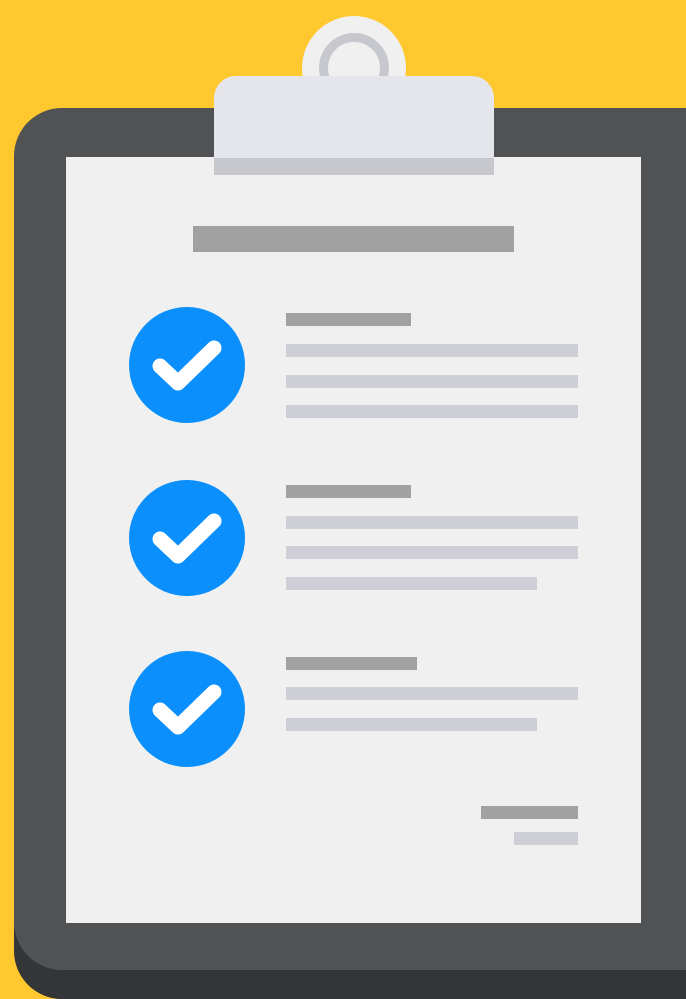  Describe the element at coordinates (354, 117) in the screenshot. I see `clipboard-clip-icon` at that location.